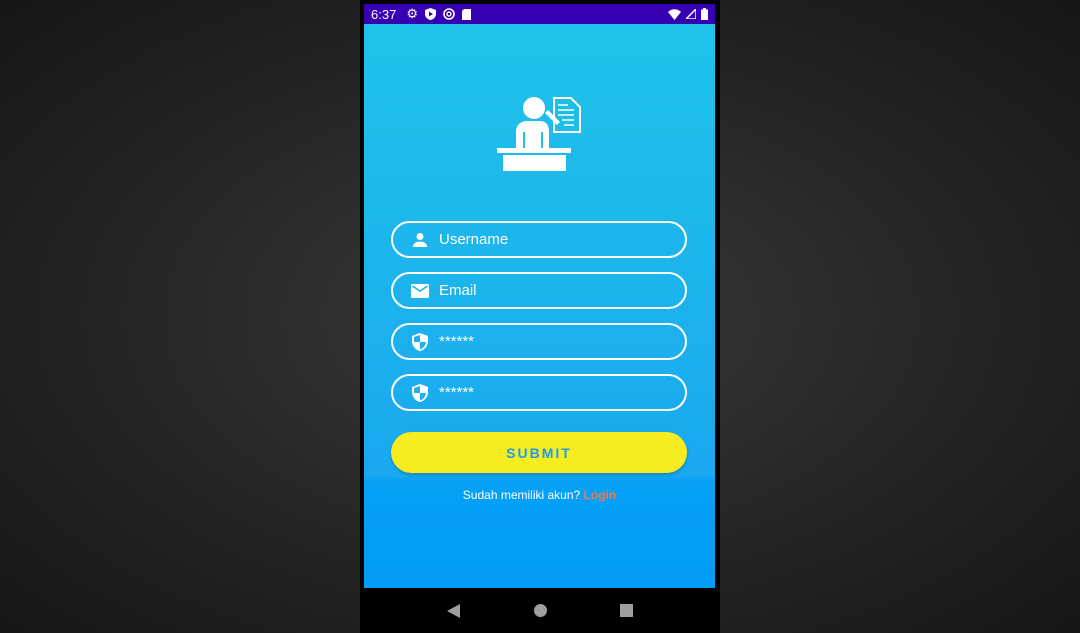 The image size is (1080, 633). I want to click on sync-icon, so click(449, 14).